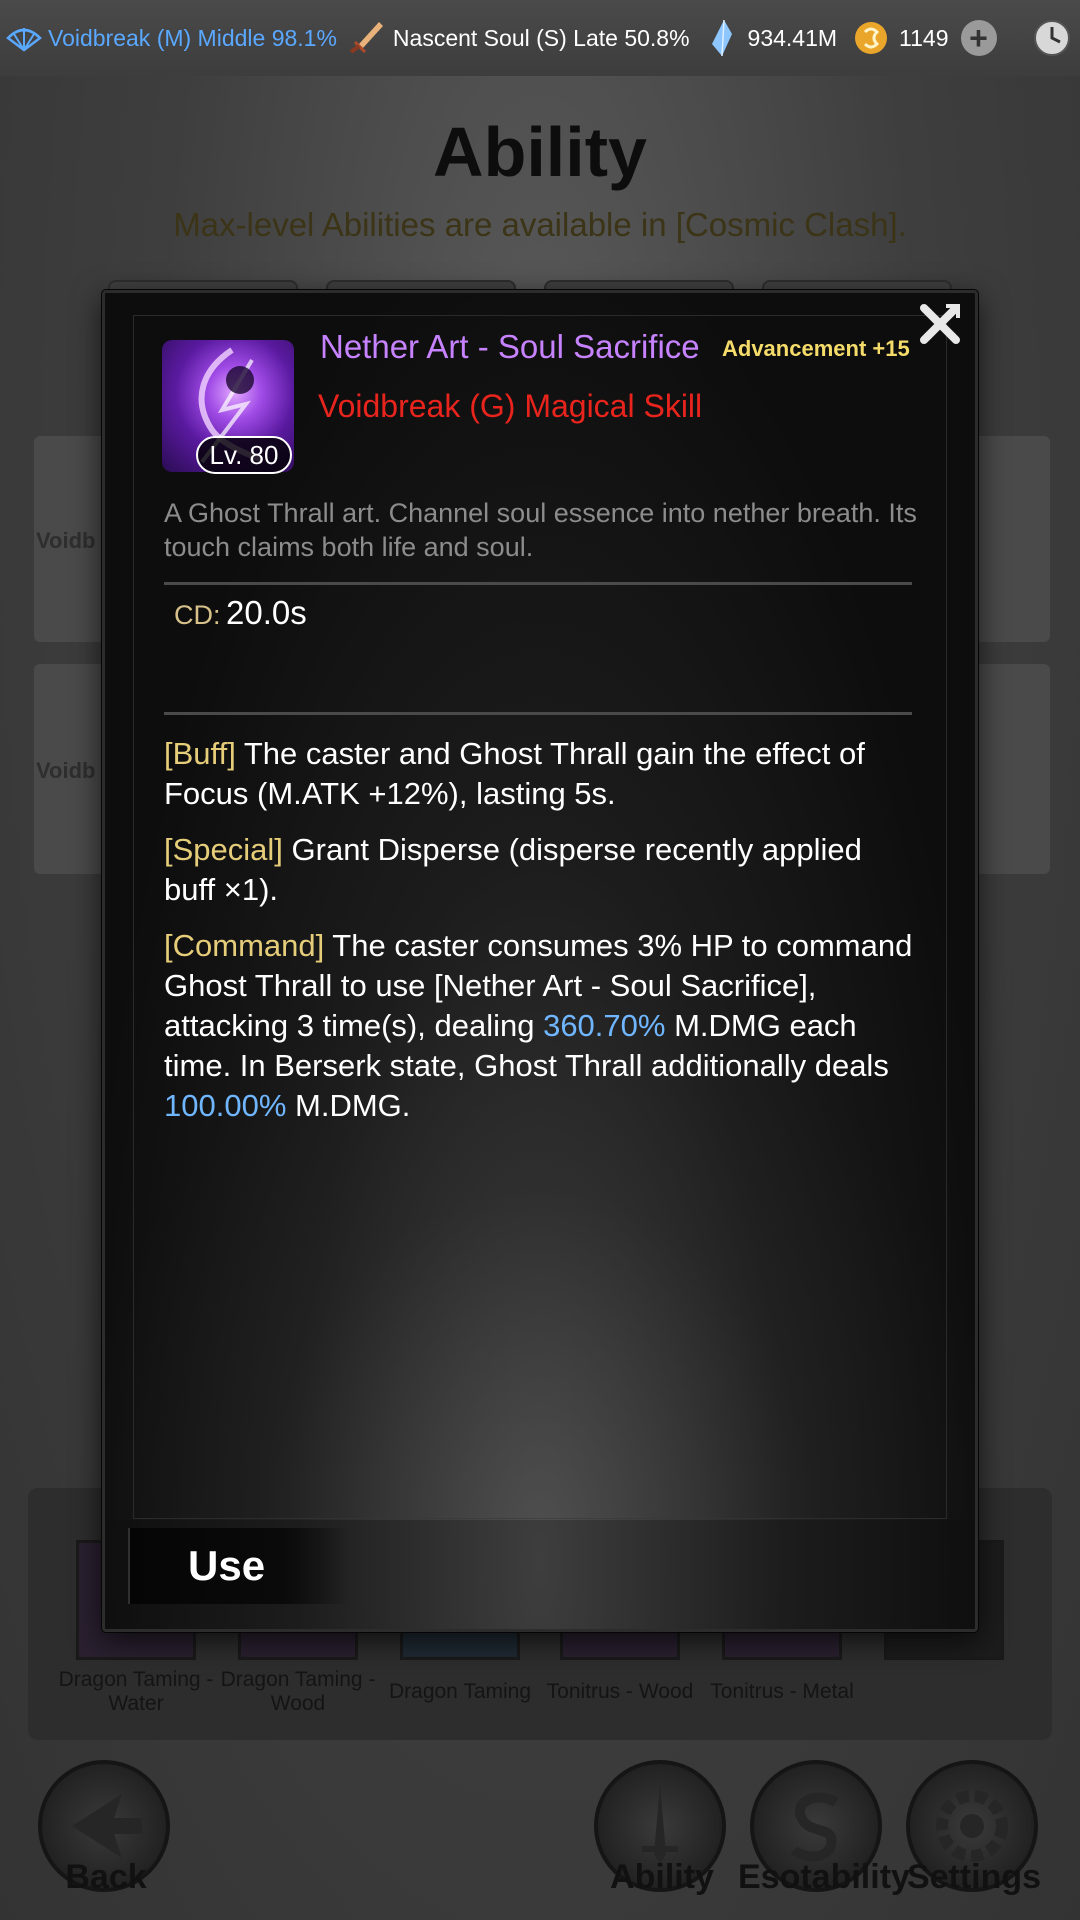 The height and width of the screenshot is (1920, 1080). I want to click on advancement-label: Advancement +15, so click(816, 348).